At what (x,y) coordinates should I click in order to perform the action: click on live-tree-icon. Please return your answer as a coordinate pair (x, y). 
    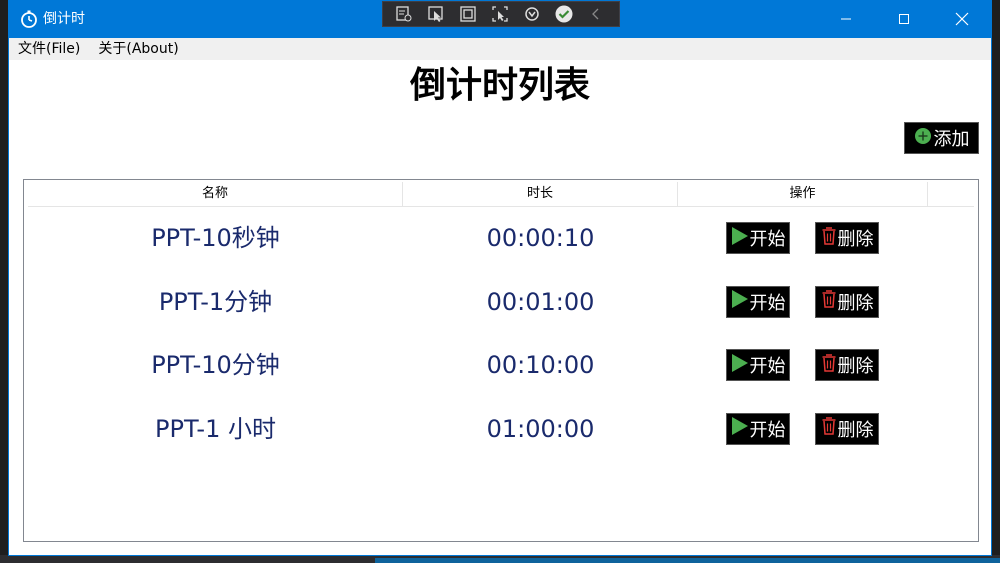
    Looking at the image, I should click on (404, 14).